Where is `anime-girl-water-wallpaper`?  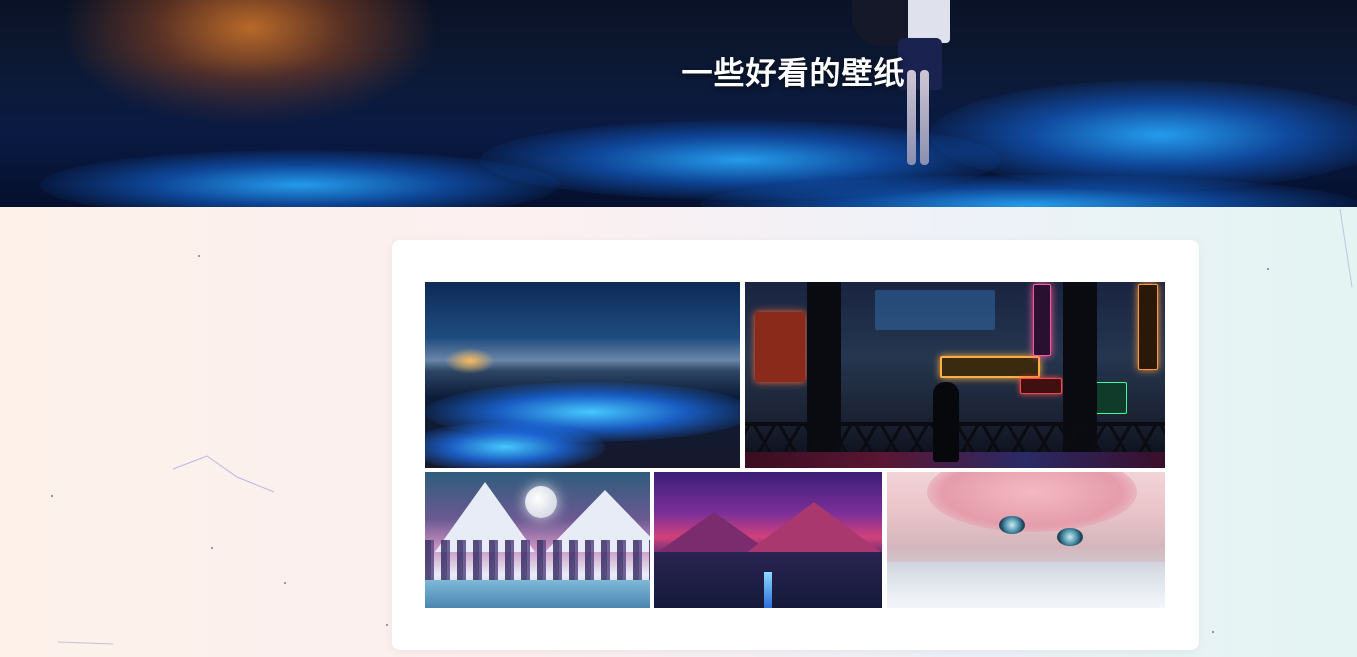
anime-girl-water-wallpaper is located at coordinates (1026, 540).